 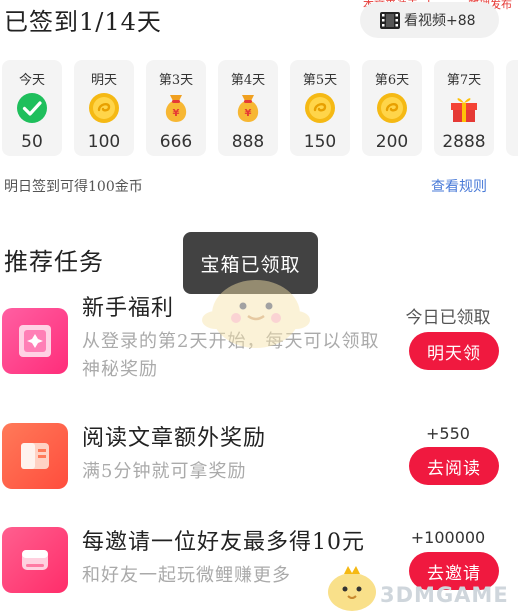 What do you see at coordinates (174, 438) in the screenshot?
I see `task-title: 阅读文章额外奖励` at bounding box center [174, 438].